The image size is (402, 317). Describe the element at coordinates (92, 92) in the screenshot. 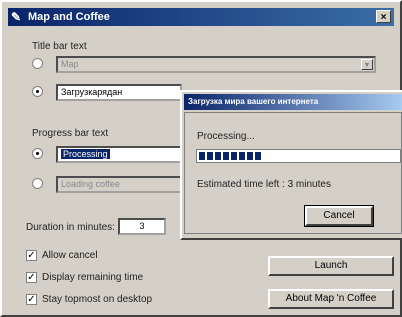

I see `title-option2-value: Загрузкaрядан` at that location.